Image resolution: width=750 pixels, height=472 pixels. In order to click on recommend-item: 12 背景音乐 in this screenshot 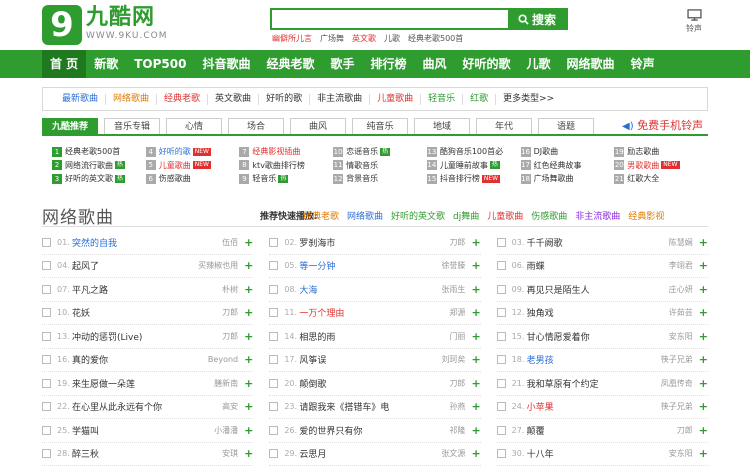, I will do `click(380, 179)`.